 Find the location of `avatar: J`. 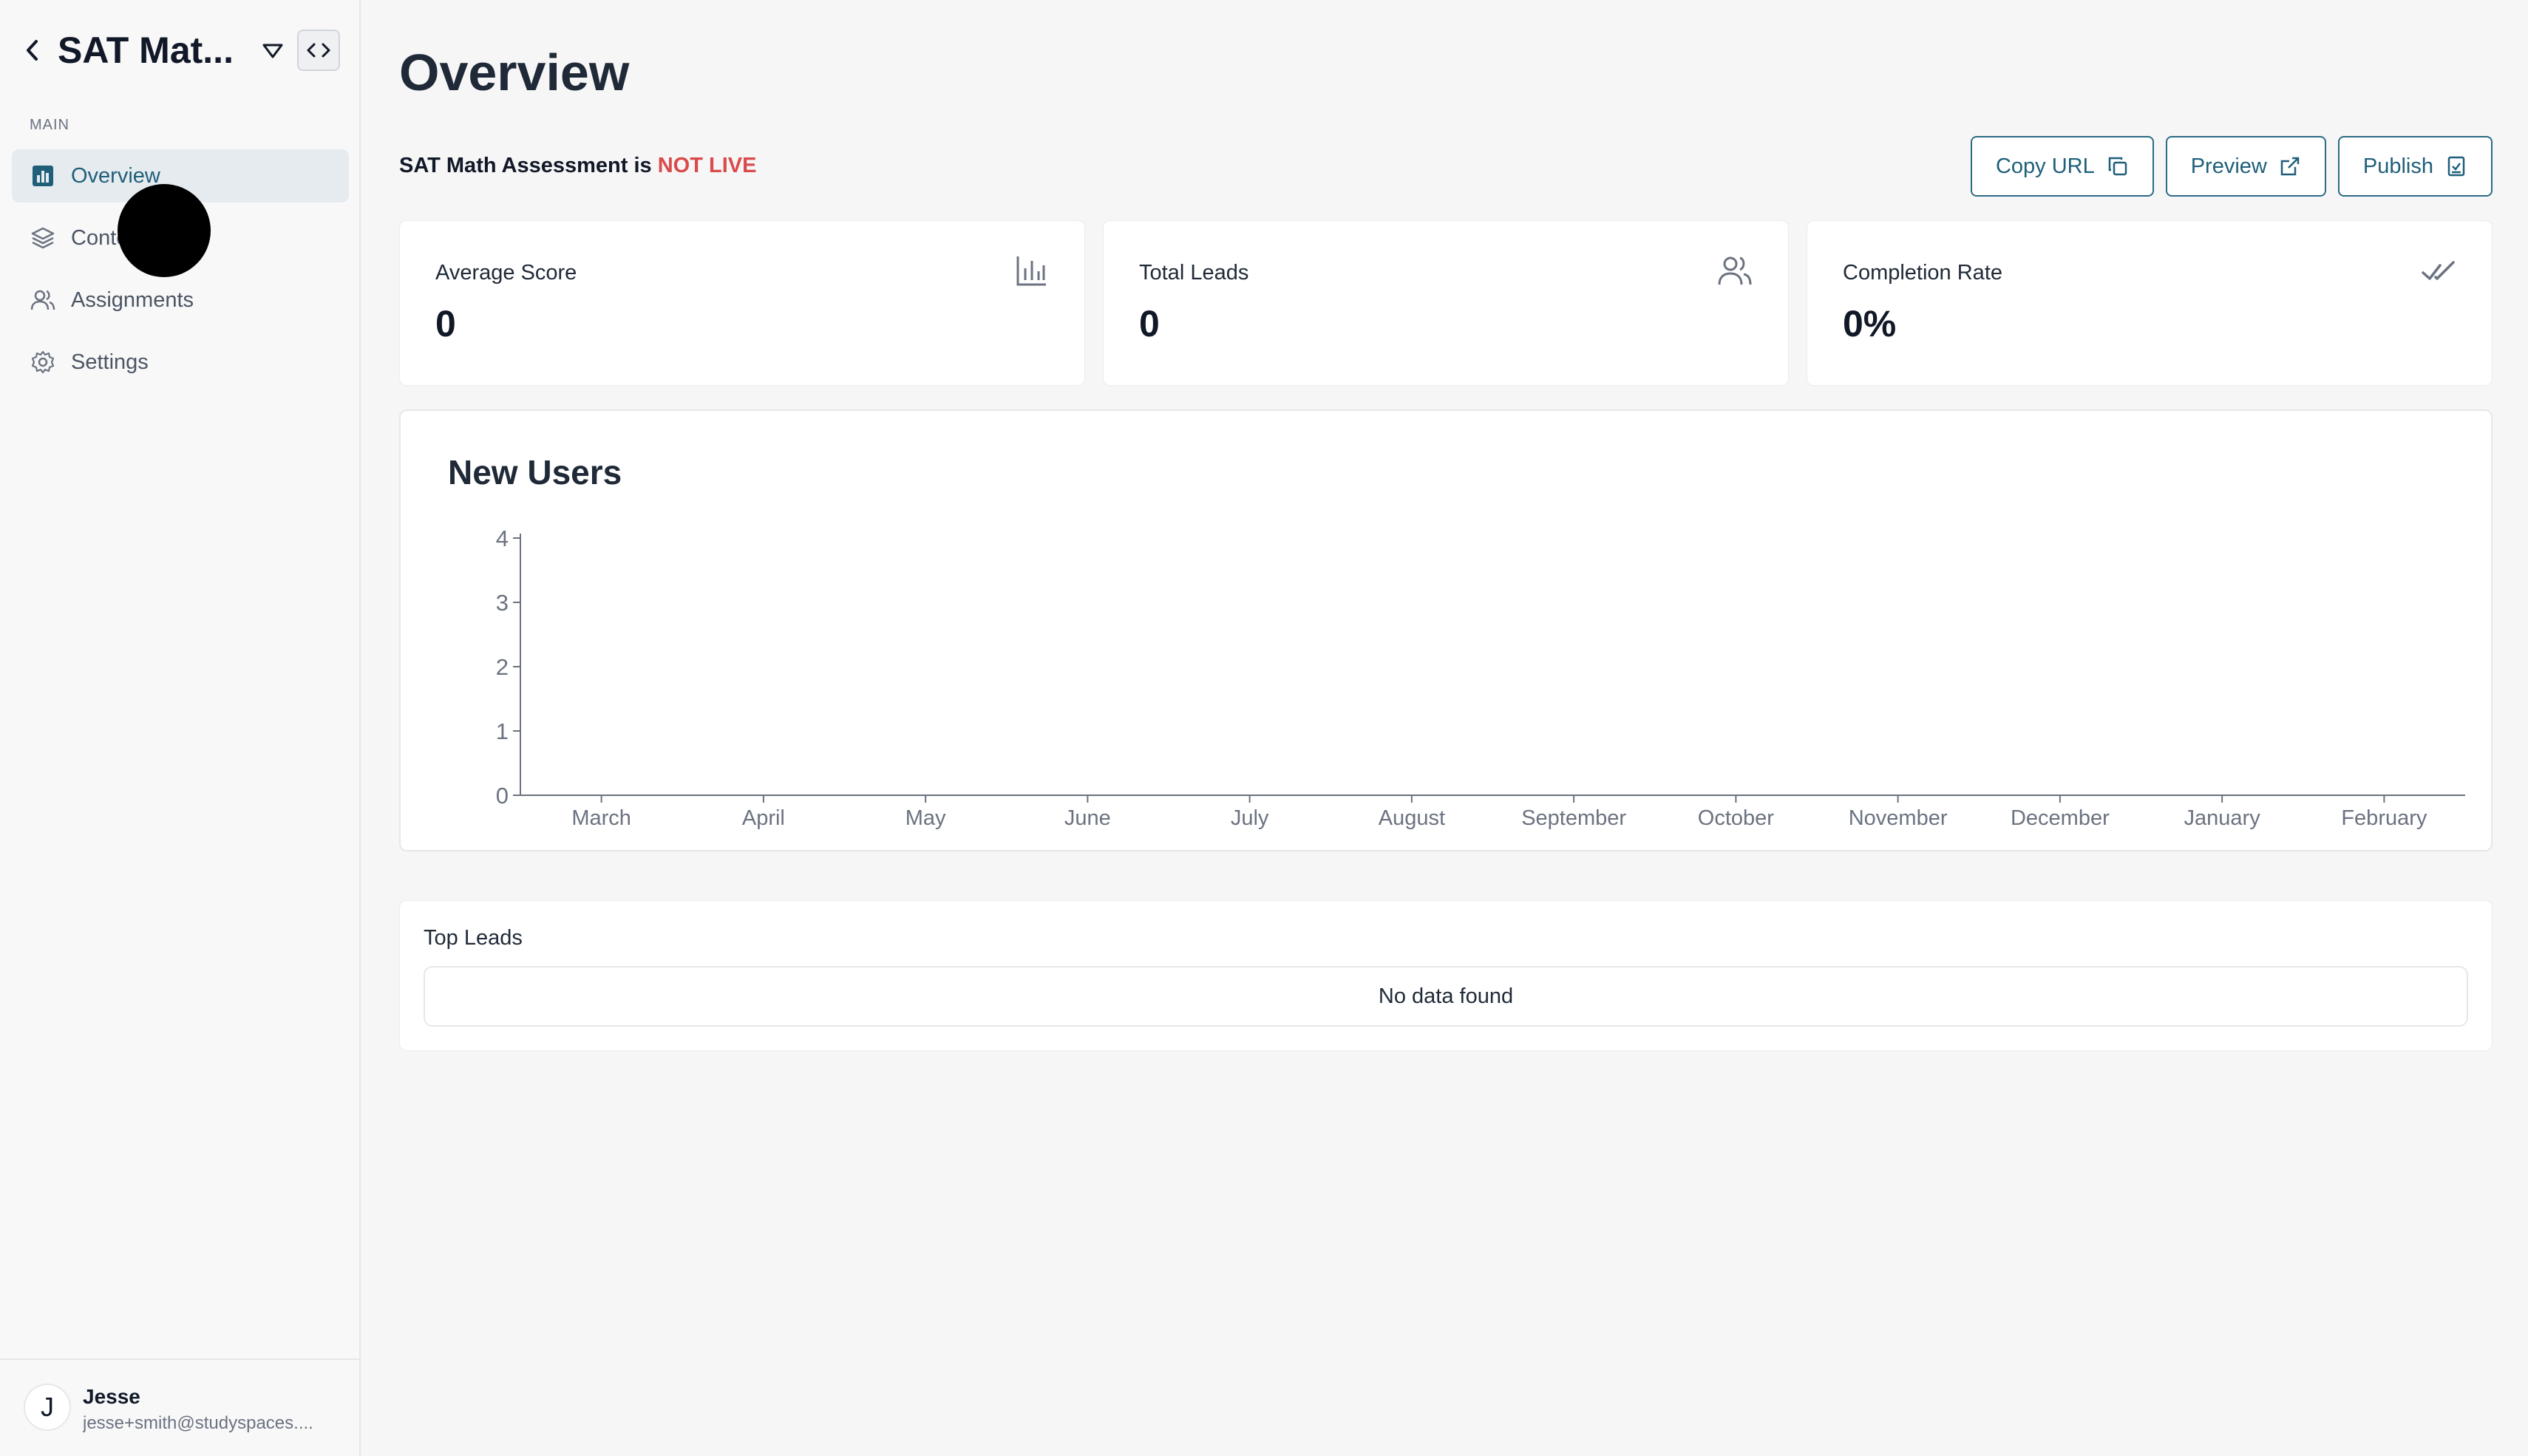

avatar: J is located at coordinates (48, 1407).